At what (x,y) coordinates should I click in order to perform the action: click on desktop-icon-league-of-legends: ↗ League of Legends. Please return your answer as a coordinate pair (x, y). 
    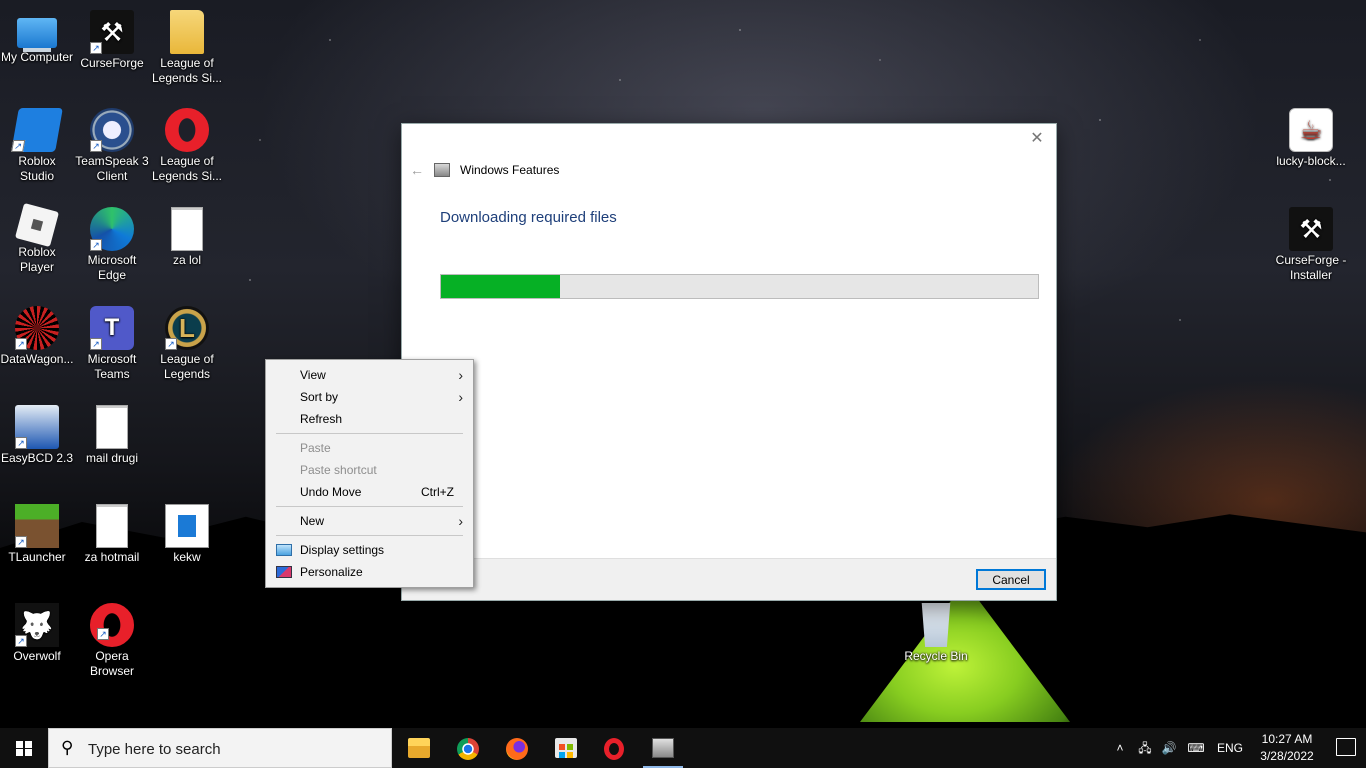
    Looking at the image, I should click on (187, 344).